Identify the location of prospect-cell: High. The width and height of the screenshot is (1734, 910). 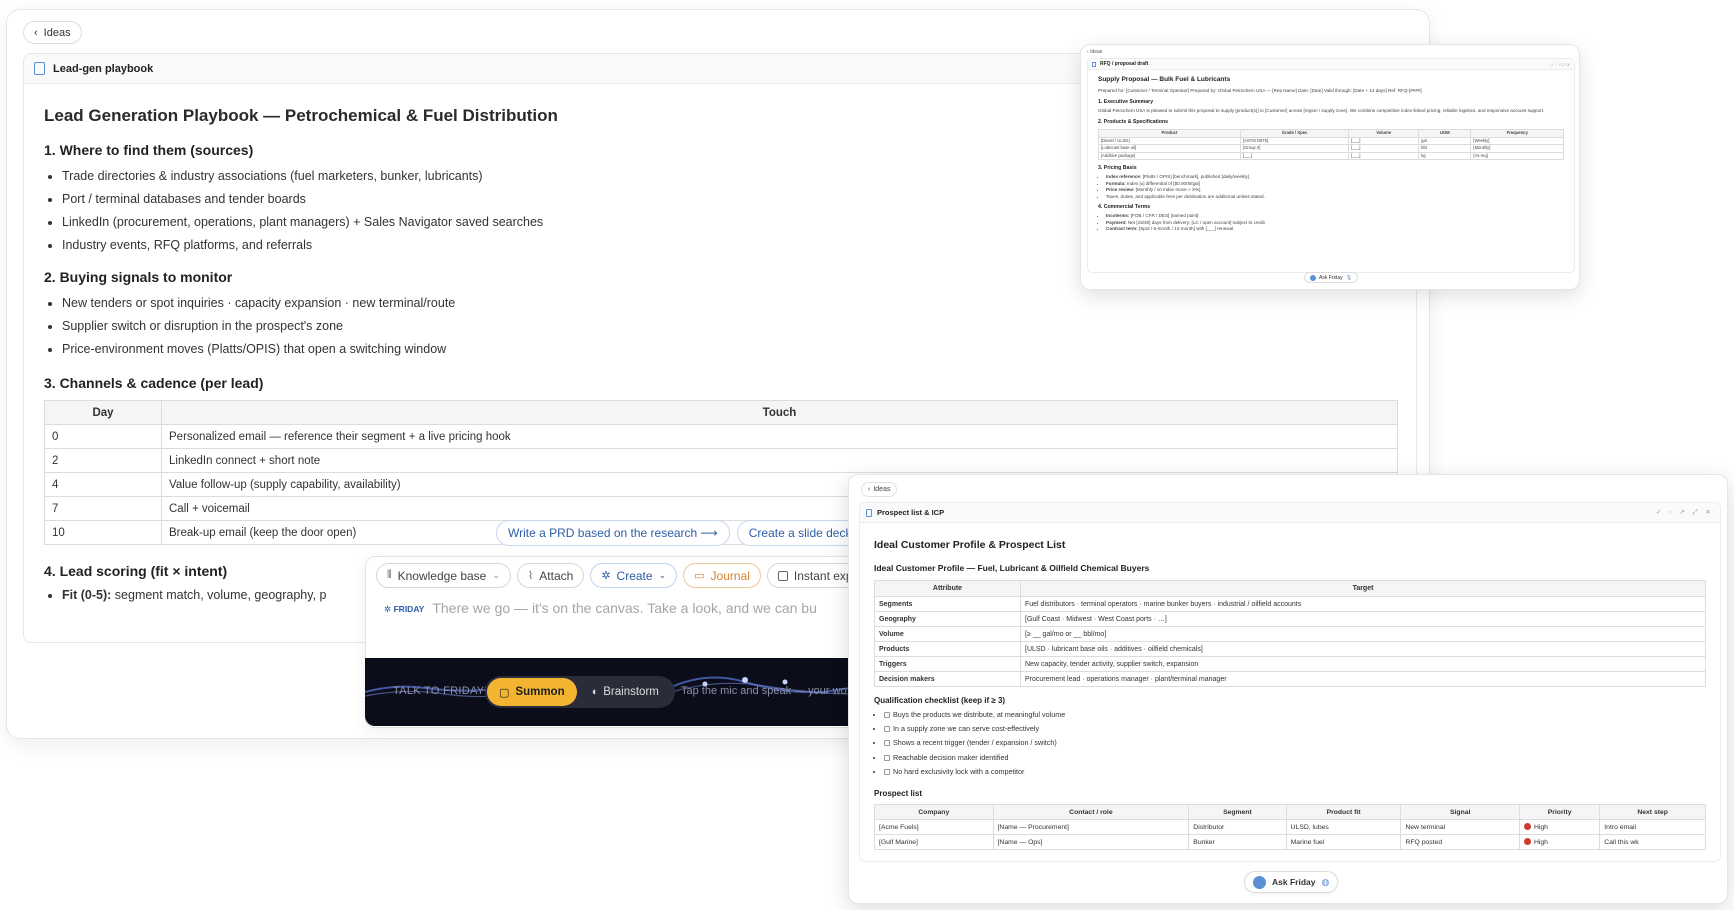
(1559, 827).